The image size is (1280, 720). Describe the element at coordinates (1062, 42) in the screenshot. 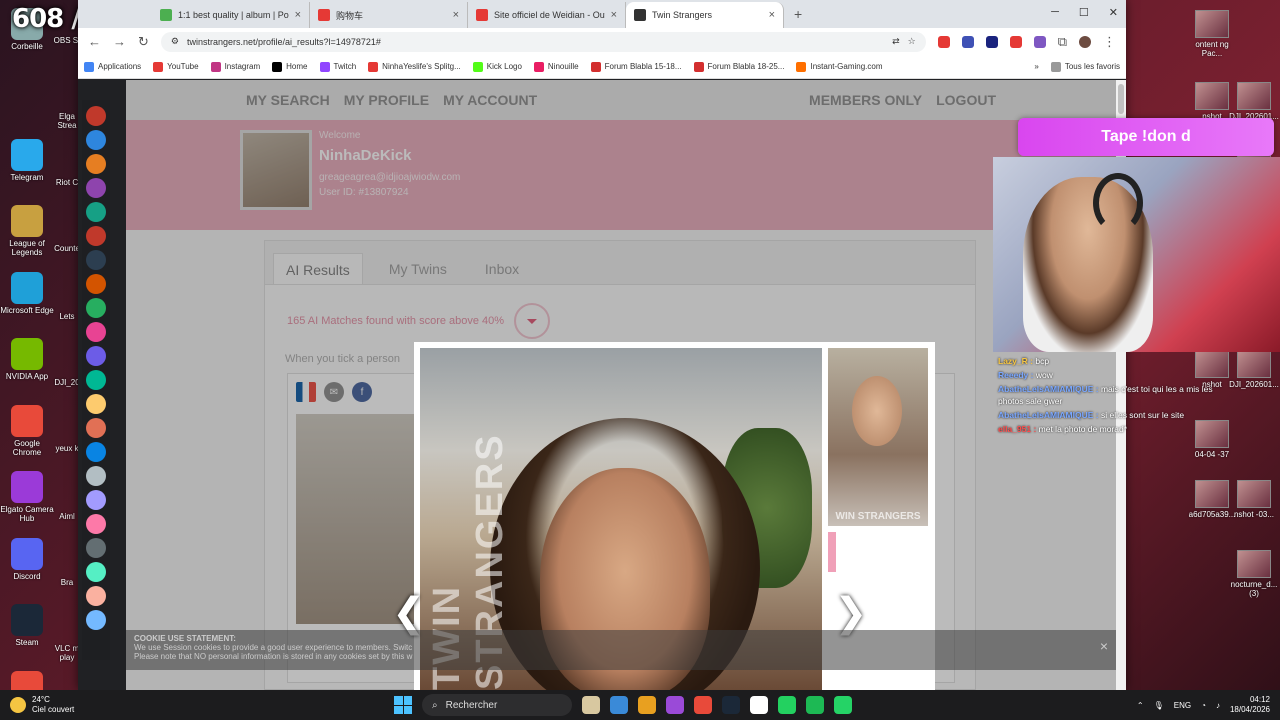

I see `extensions-puzzle-icon: ⧉` at that location.